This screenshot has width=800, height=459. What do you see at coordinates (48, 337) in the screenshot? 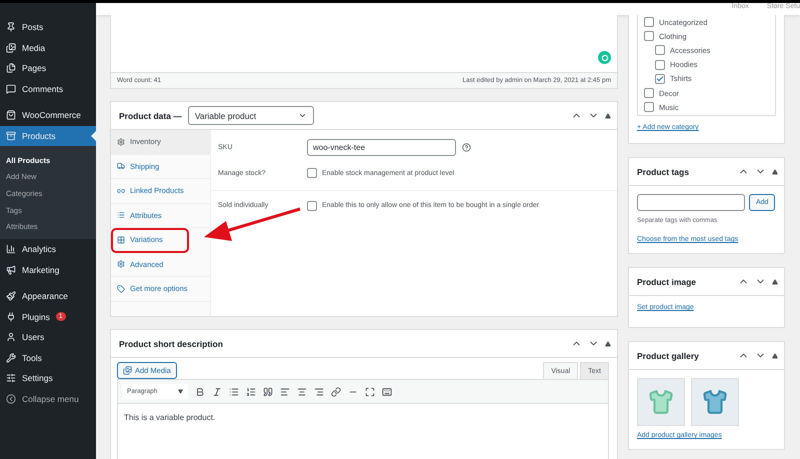
I see `menu-item: Users` at bounding box center [48, 337].